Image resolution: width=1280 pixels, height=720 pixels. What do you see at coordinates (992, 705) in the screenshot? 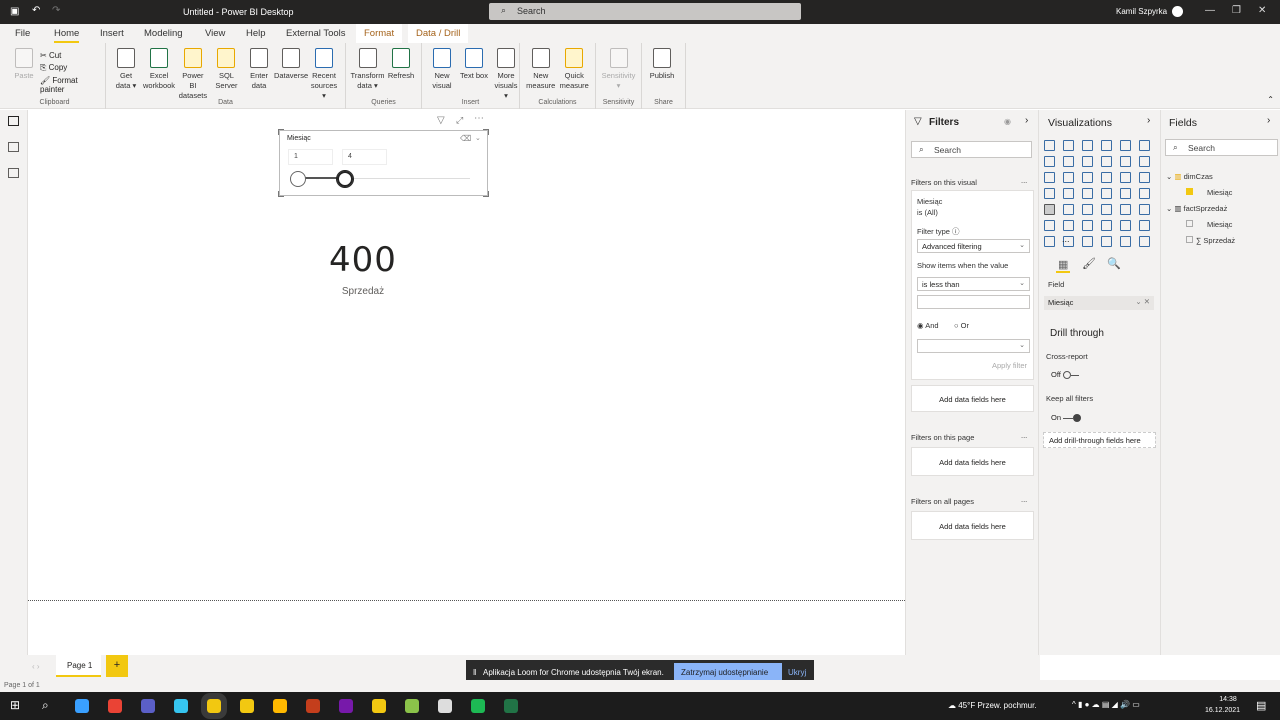
I see `weather-widget: ☁ 45°F Przew. pochmur.` at bounding box center [992, 705].